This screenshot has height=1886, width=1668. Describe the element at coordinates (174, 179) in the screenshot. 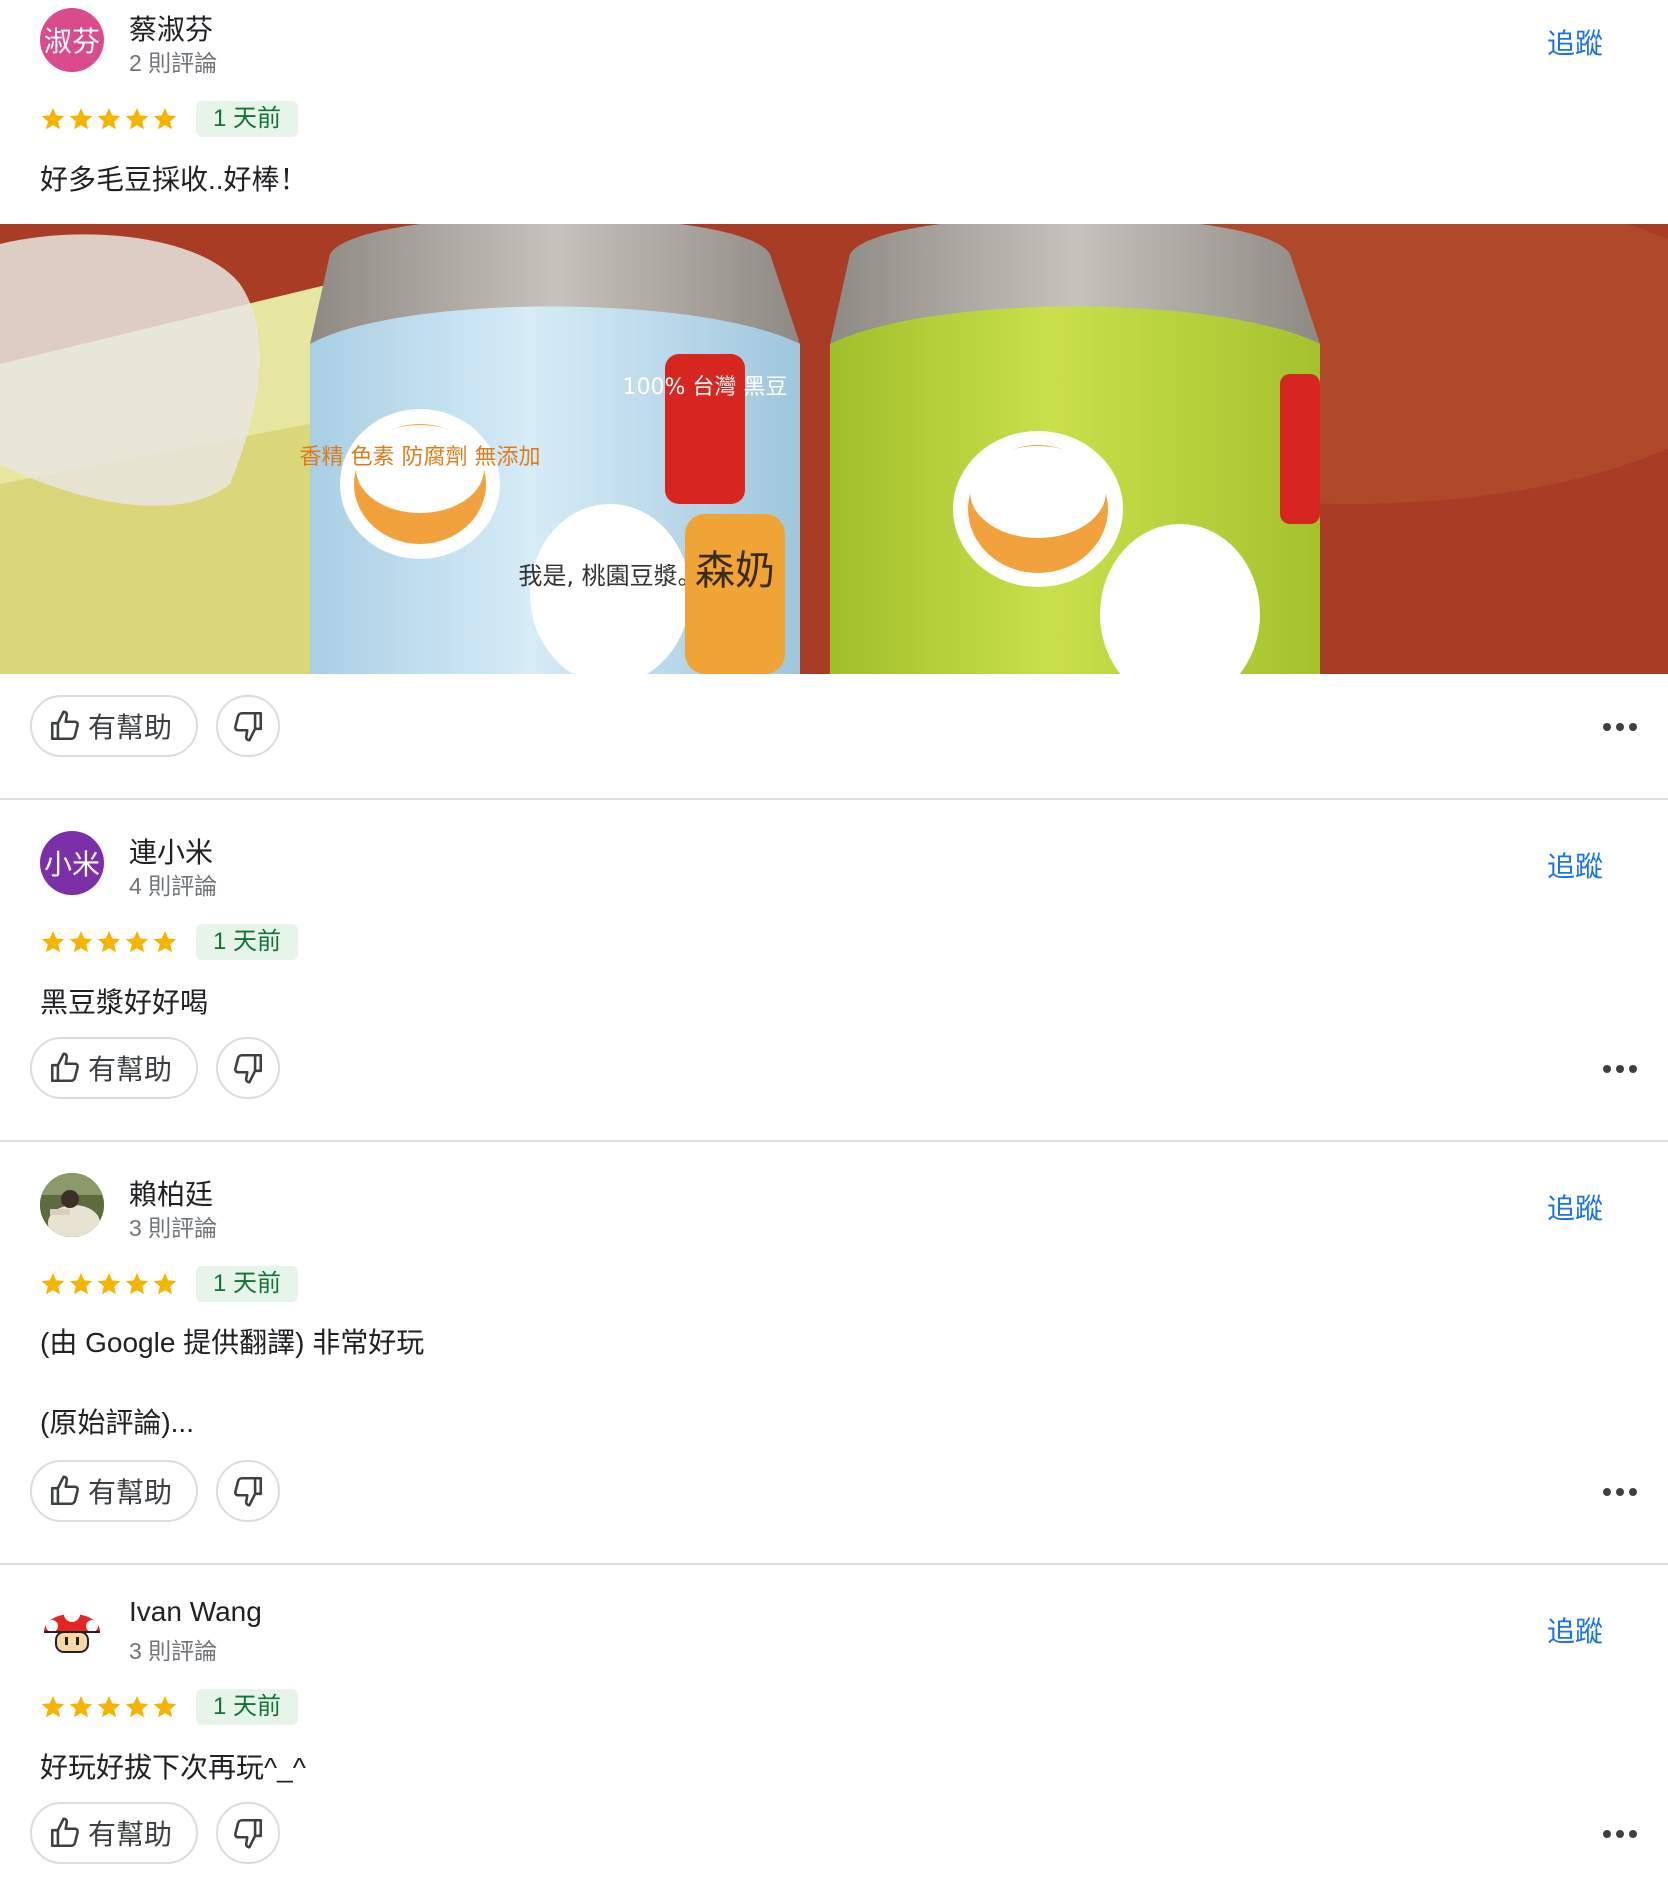

I see `review-text: 好多毛豆採收..好棒！` at that location.